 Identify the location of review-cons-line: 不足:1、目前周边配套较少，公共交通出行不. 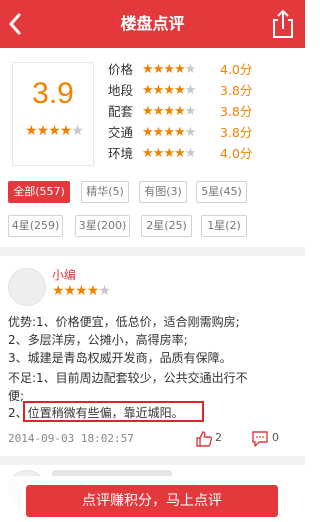
(128, 378).